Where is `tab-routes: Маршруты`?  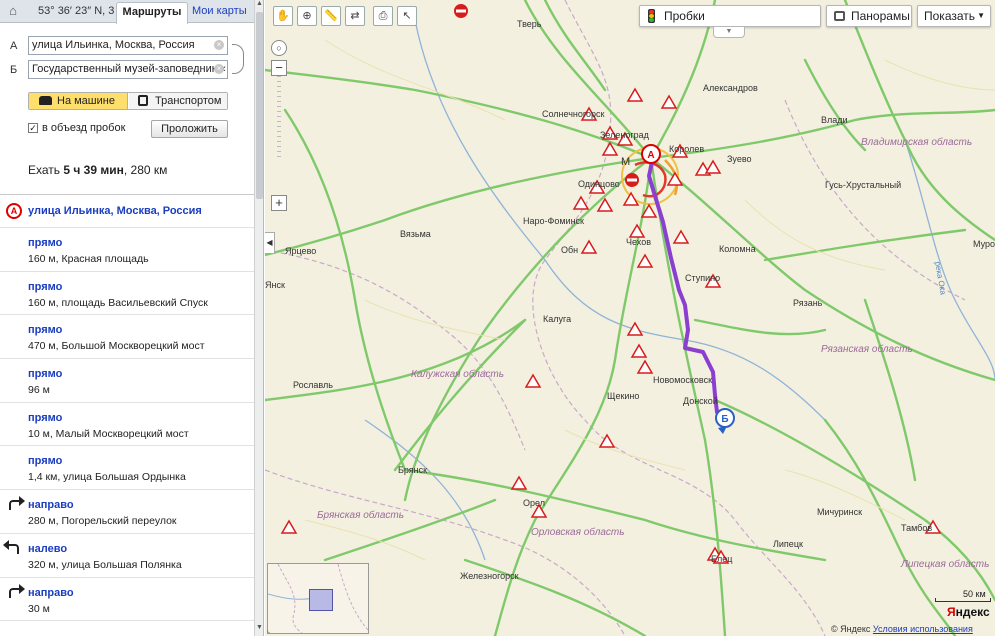 tab-routes: Маршруты is located at coordinates (152, 13).